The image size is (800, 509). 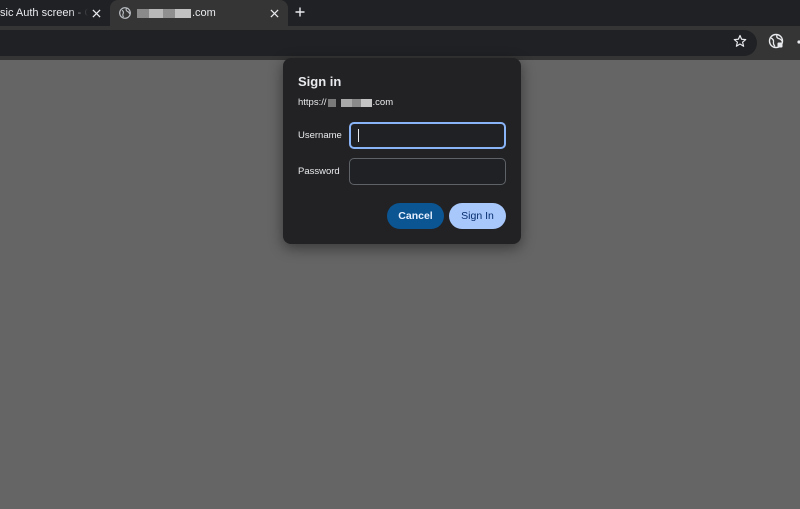 I want to click on text-caret, so click(x=358, y=135).